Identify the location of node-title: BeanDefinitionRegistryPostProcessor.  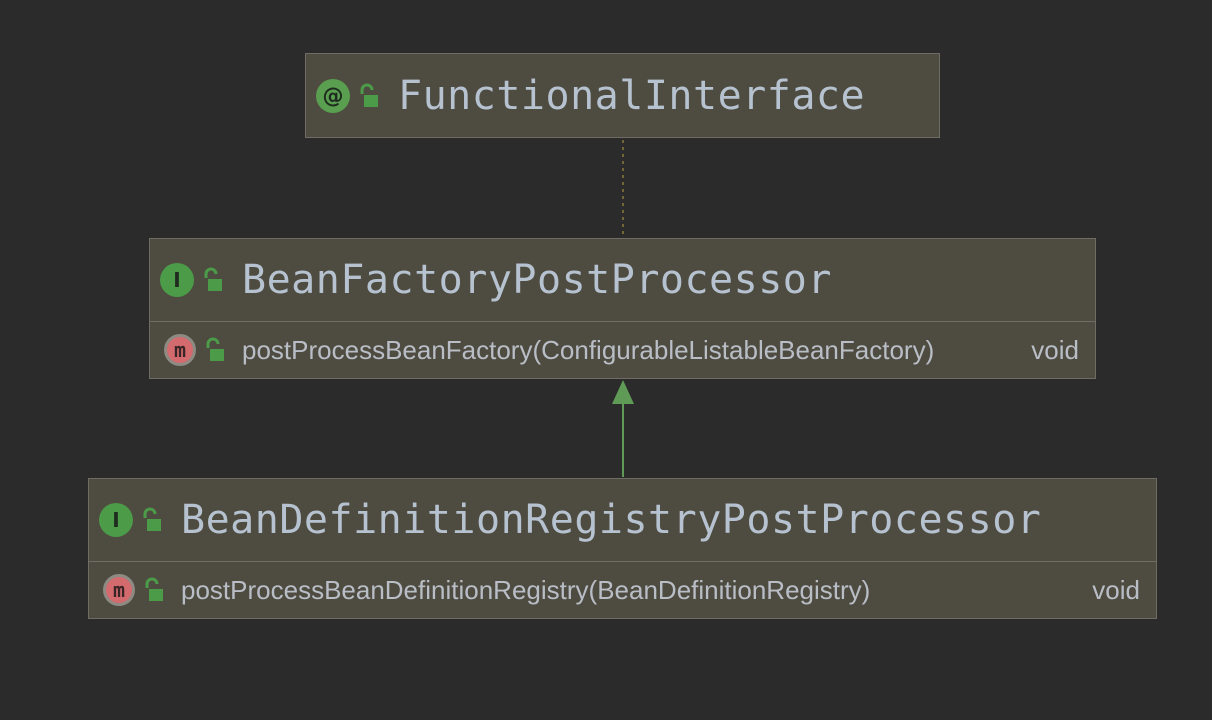
(611, 520).